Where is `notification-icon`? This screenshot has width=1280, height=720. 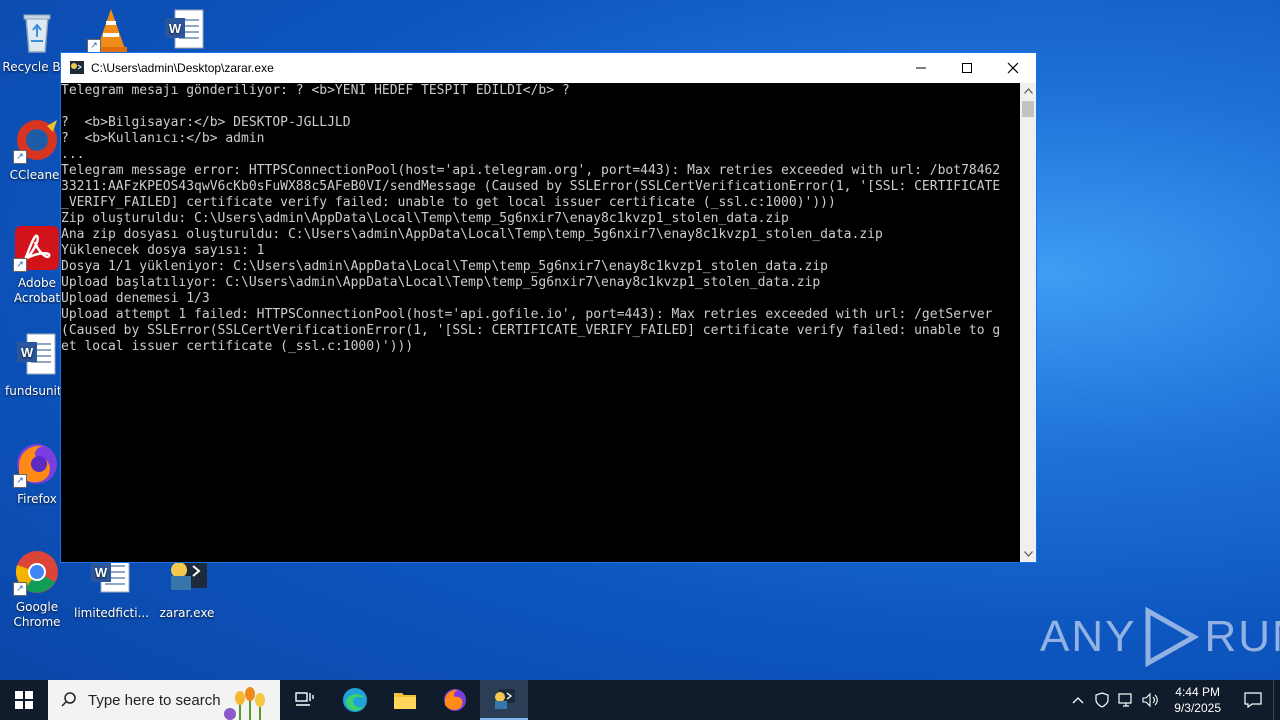
notification-icon is located at coordinates (1253, 700).